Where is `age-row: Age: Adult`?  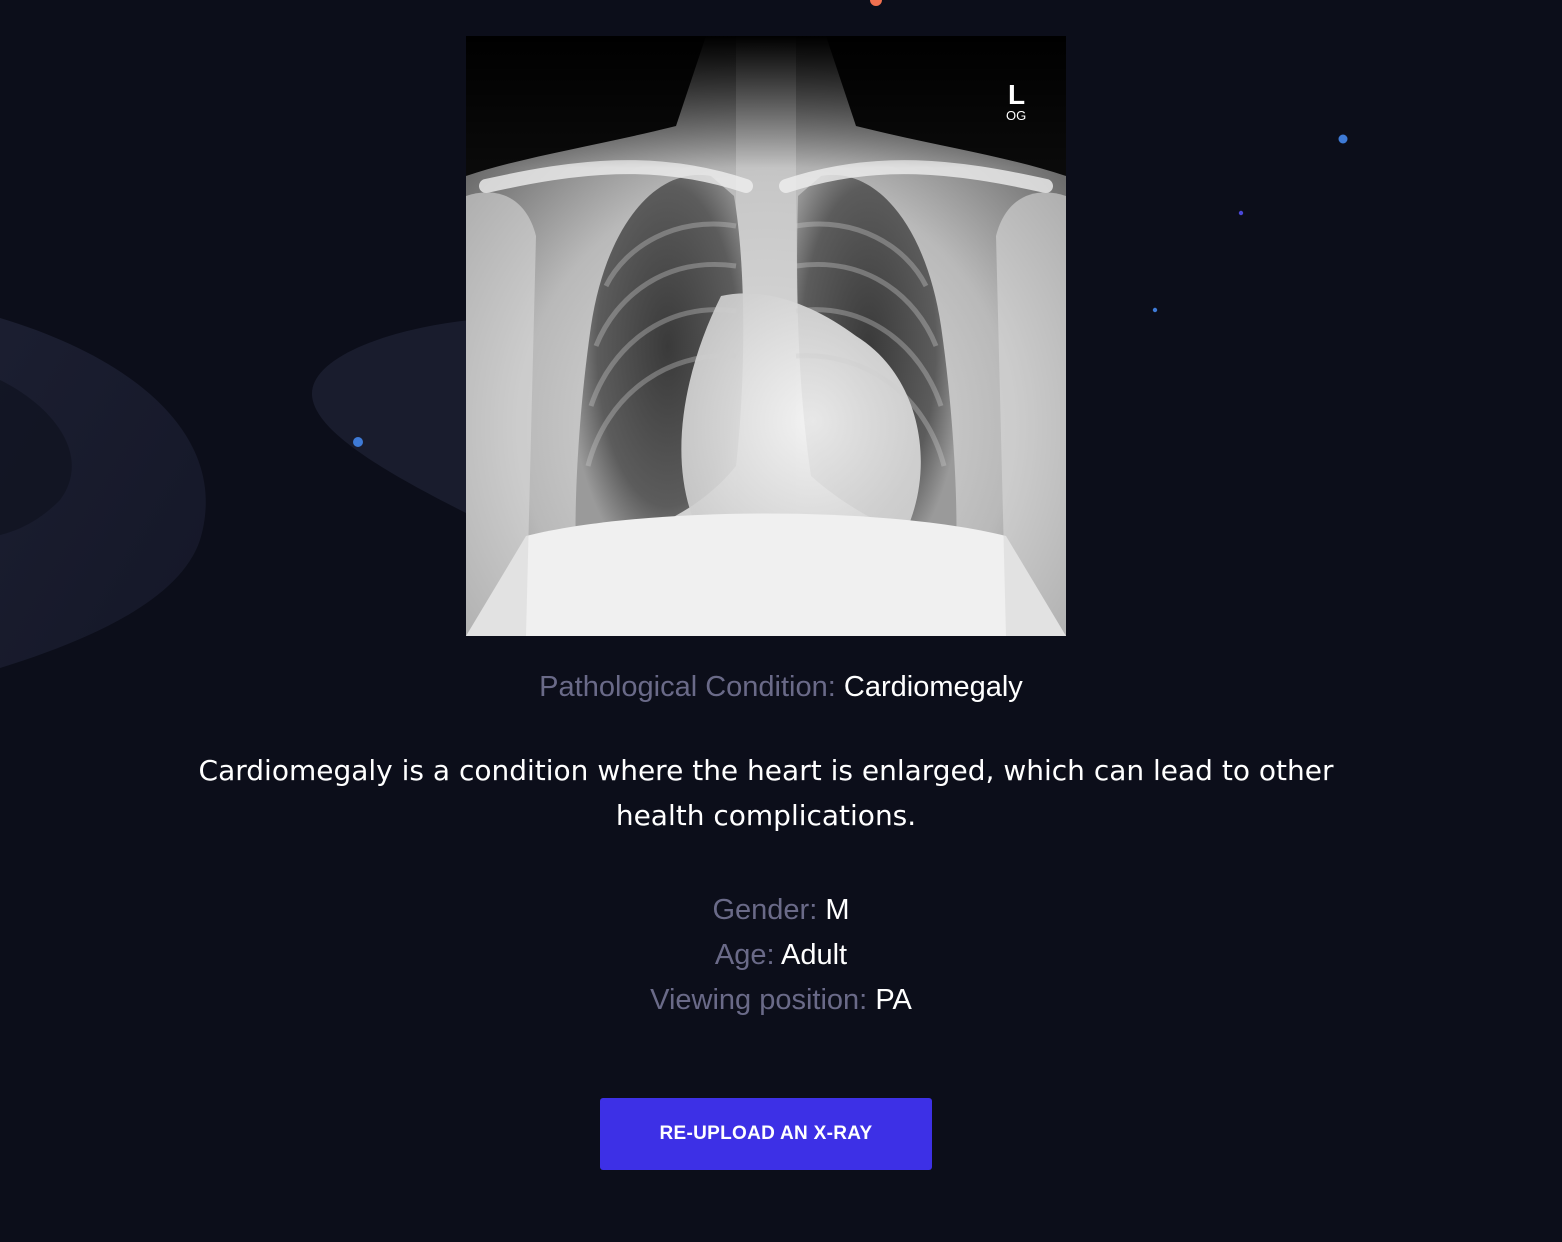 age-row: Age: Adult is located at coordinates (781, 955).